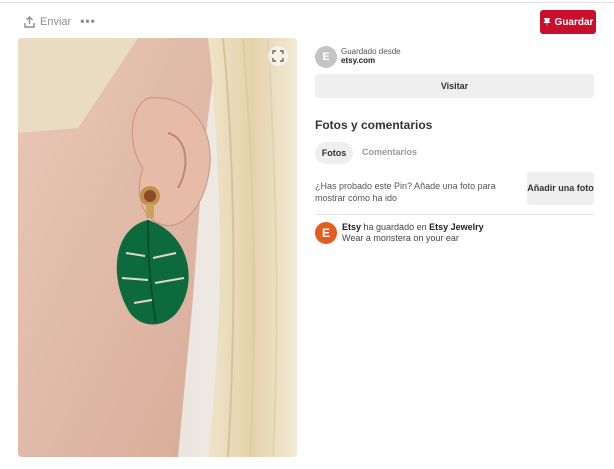 The width and height of the screenshot is (614, 469). What do you see at coordinates (334, 153) in the screenshot?
I see `tab-photos: Fotos` at bounding box center [334, 153].